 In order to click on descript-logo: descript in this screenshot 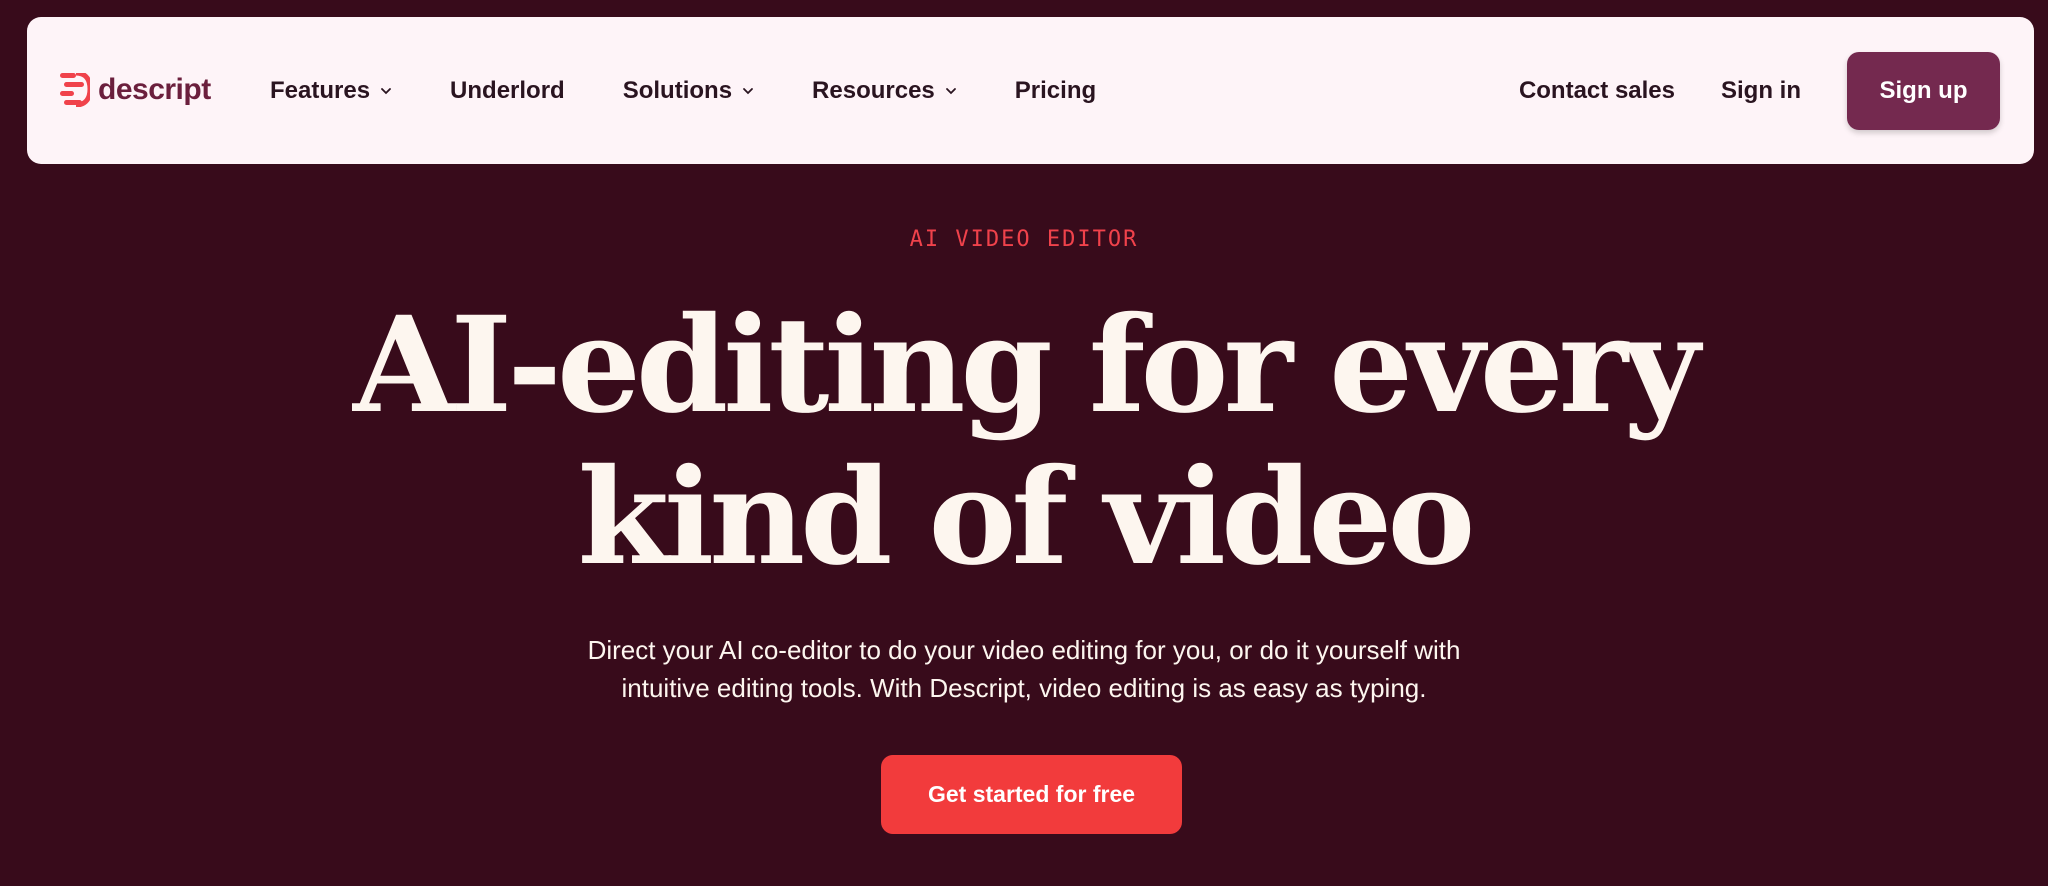, I will do `click(135, 90)`.